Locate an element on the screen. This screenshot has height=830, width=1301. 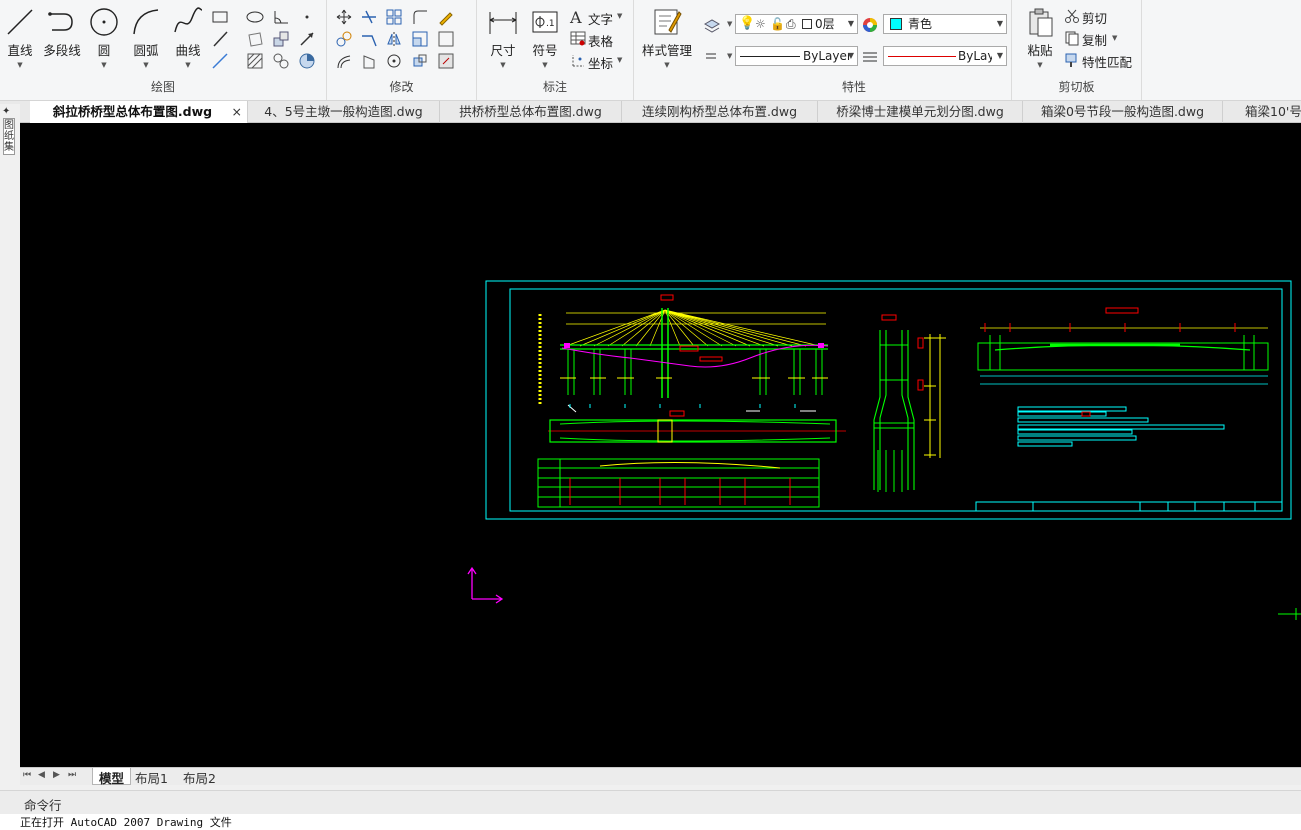
color-wheel-icon is located at coordinates (871, 25).